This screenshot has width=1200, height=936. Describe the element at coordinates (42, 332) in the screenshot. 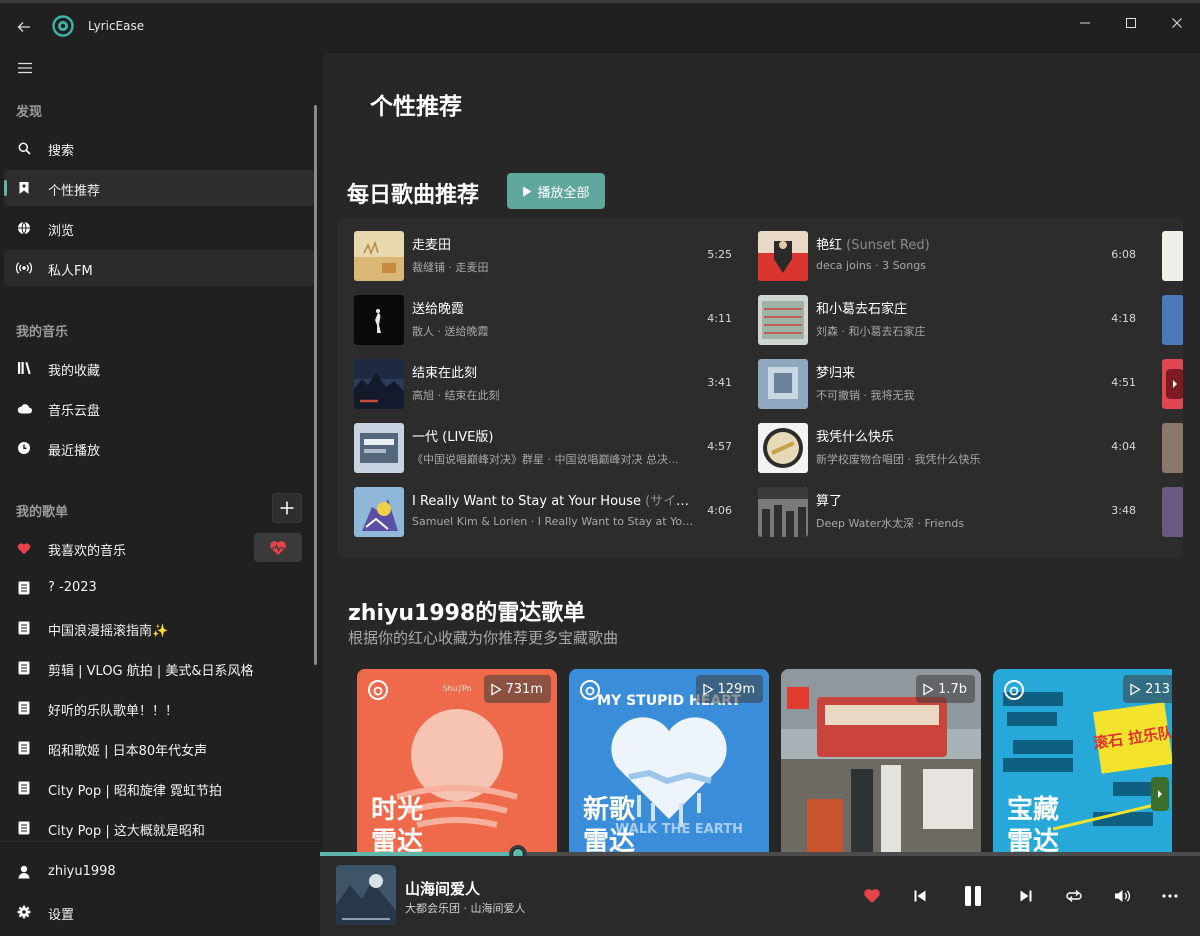

I see `section-my-music: 我的音乐` at that location.